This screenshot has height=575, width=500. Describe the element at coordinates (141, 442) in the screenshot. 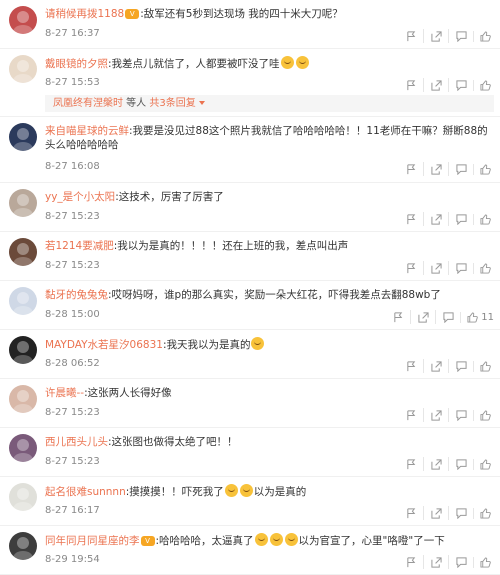

I see `comment-body: 西儿西头儿头:这张图也做得太绝了吧！！` at that location.